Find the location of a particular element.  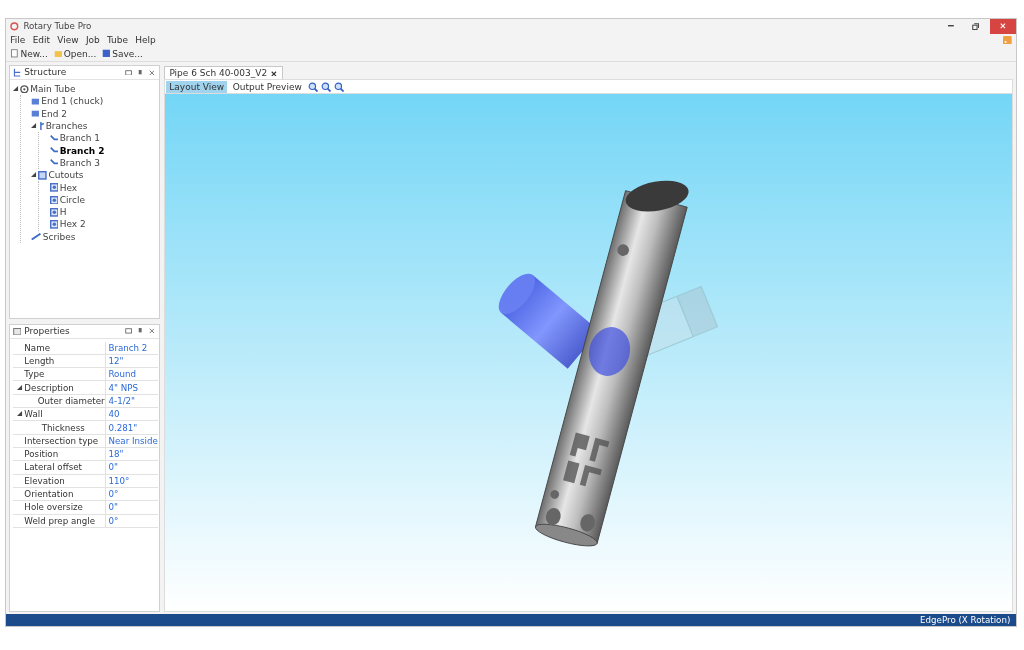

tree-item: End 1 (chuck) is located at coordinates (72, 101).